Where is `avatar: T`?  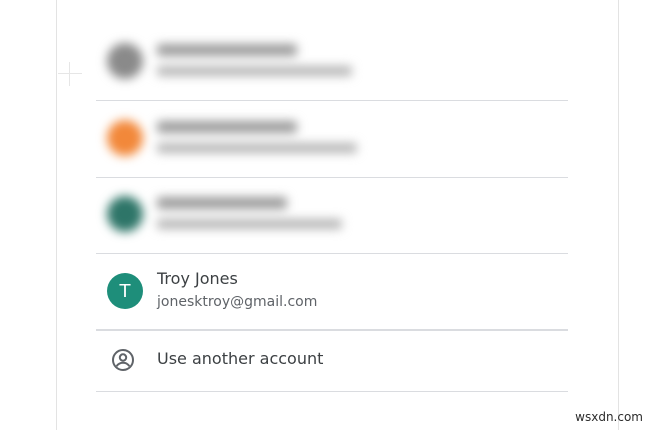 avatar: T is located at coordinates (125, 291).